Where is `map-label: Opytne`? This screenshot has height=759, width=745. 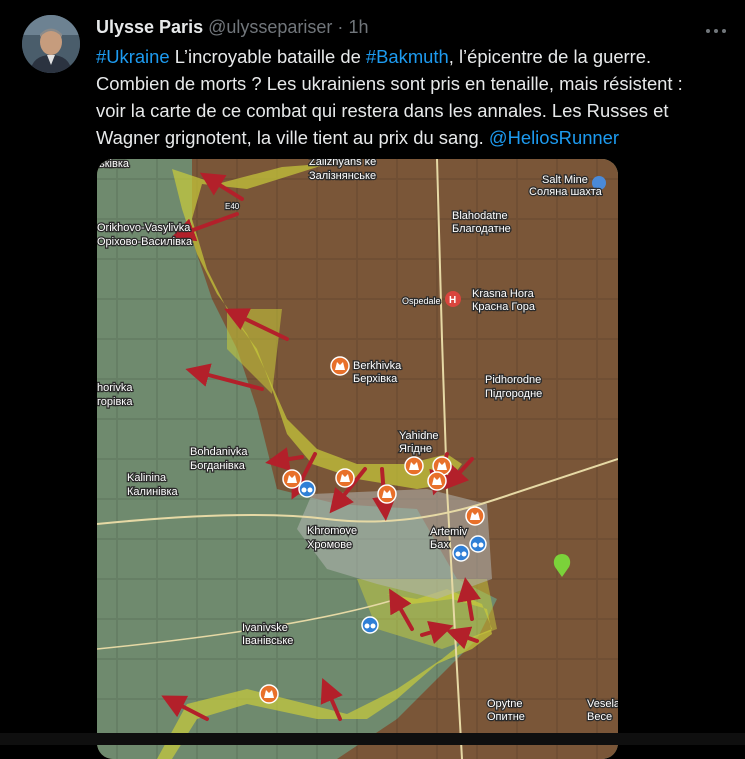 map-label: Opytne is located at coordinates (504, 704).